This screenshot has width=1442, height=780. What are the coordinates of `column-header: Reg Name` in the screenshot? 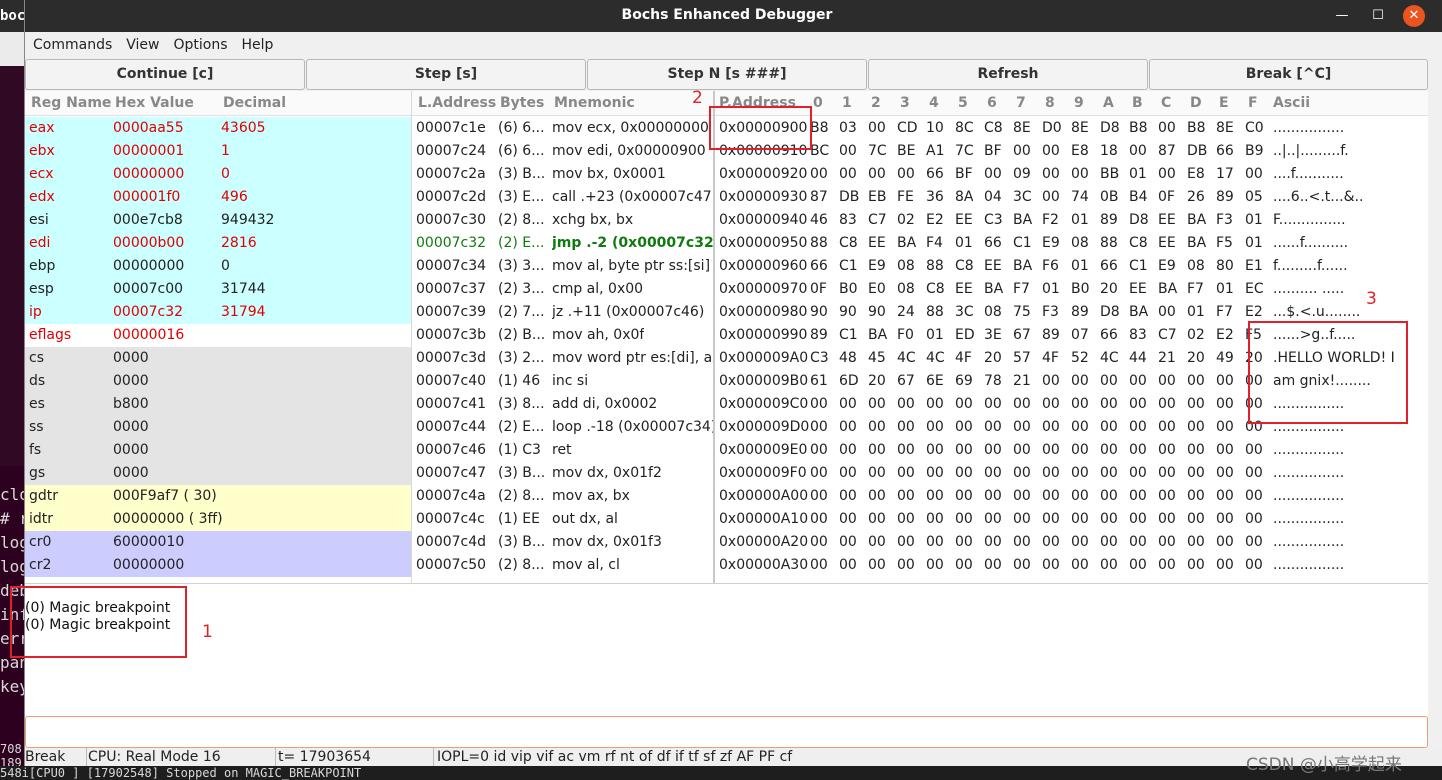 It's located at (71, 103).